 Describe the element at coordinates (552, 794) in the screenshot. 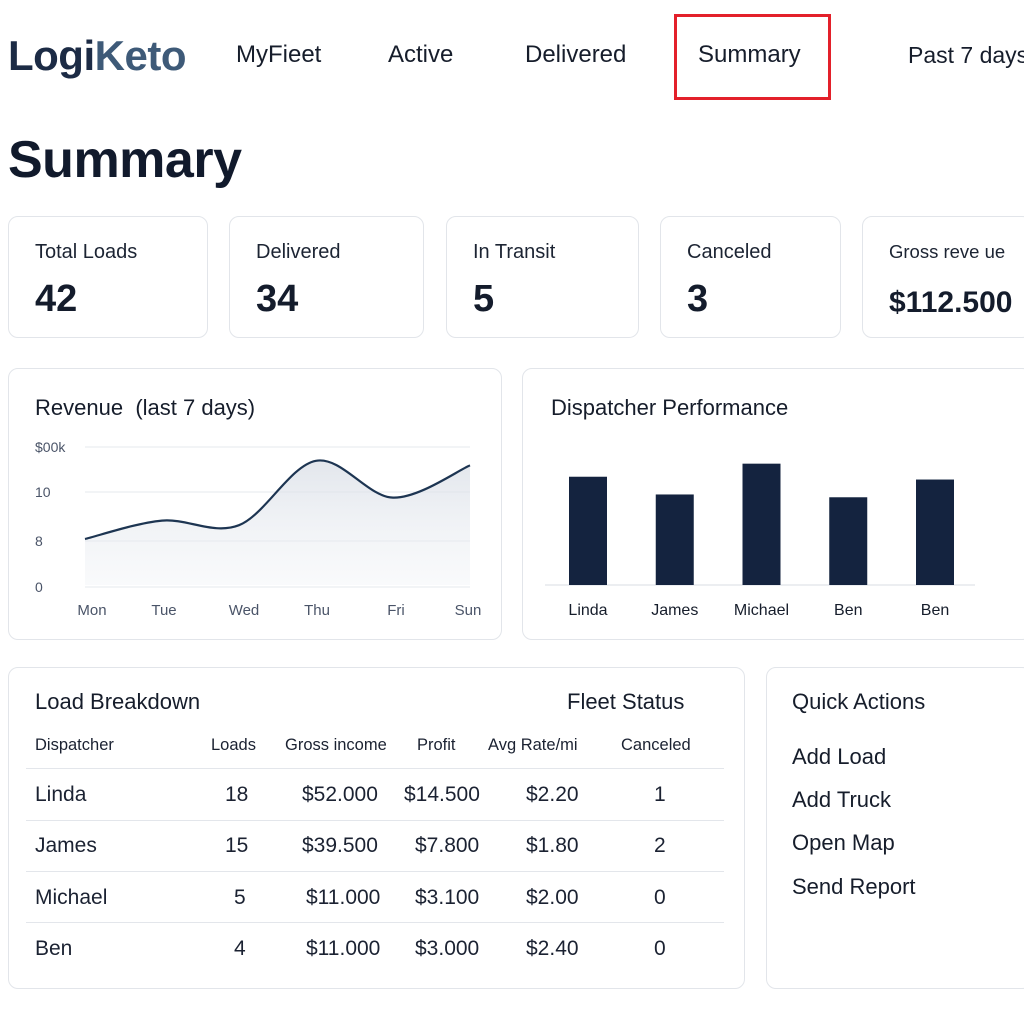

I see `cell-avg-rate: $2.20` at that location.